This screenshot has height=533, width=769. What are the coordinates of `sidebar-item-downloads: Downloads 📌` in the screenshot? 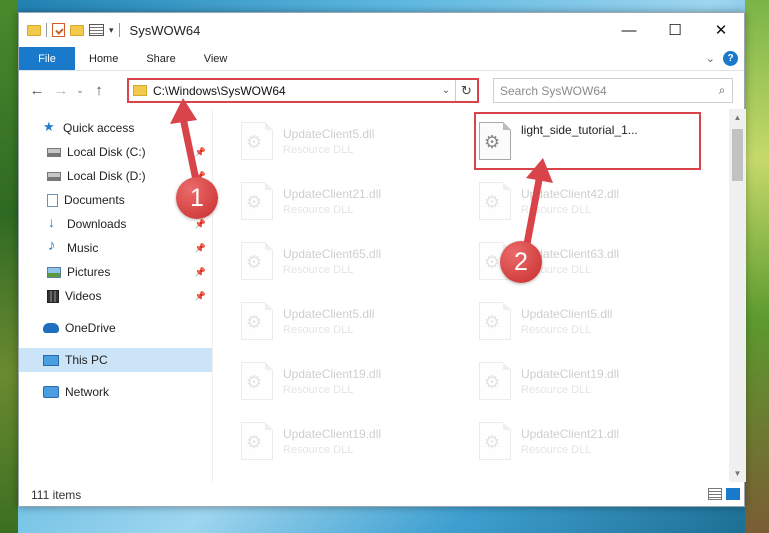 It's located at (115, 224).